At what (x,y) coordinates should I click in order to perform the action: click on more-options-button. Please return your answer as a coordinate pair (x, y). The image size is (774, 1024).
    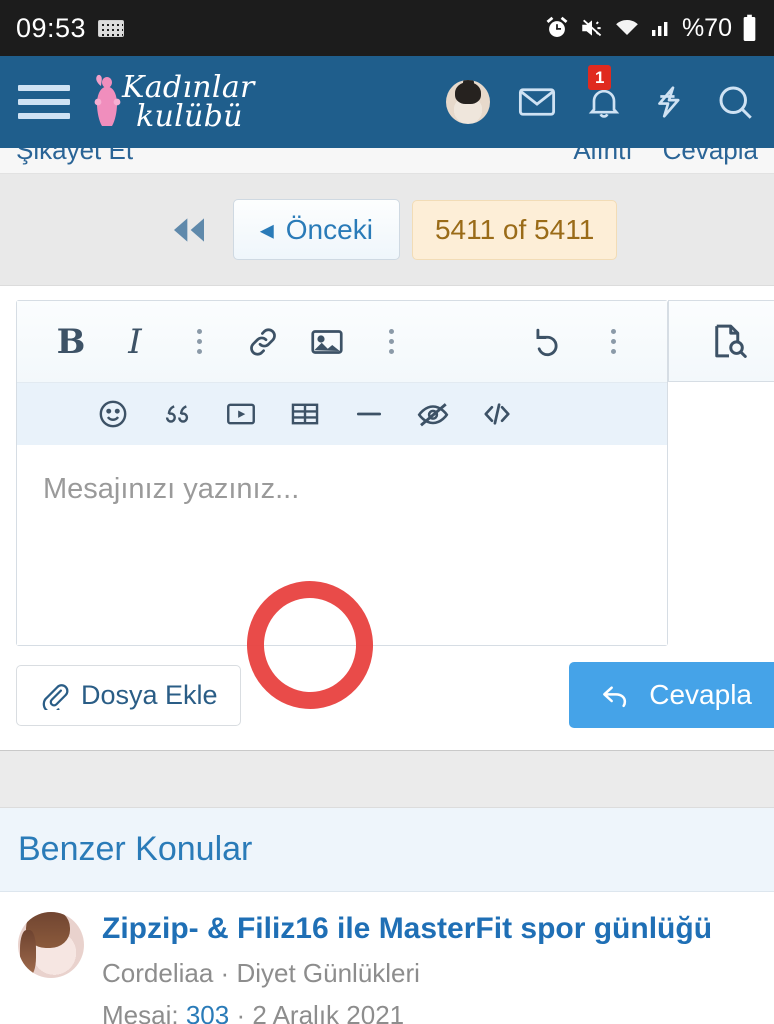
    Looking at the image, I should click on (613, 342).